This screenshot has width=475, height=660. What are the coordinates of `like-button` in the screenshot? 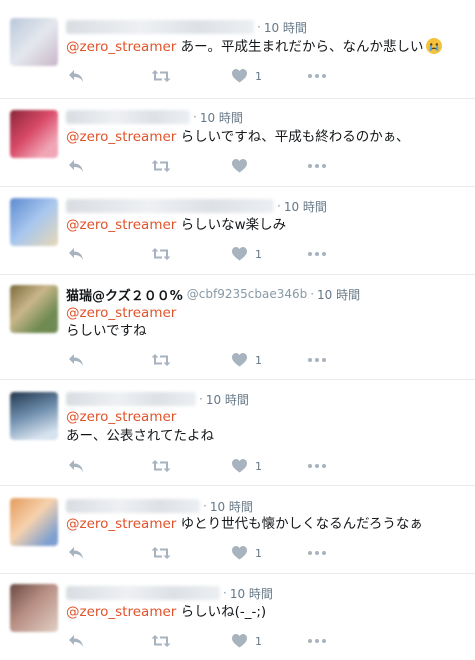 It's located at (243, 166).